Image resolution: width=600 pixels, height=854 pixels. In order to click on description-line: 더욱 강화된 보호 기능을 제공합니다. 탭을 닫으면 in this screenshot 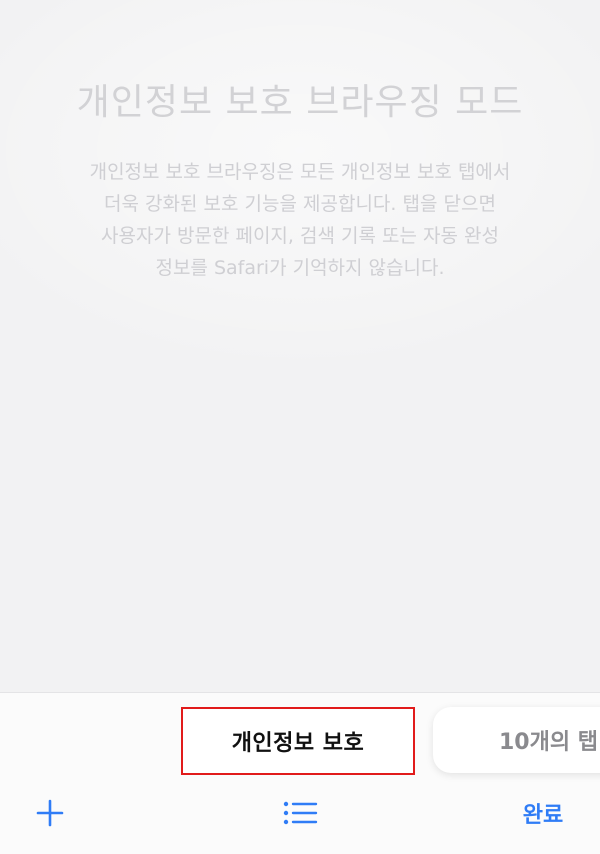, I will do `click(300, 204)`.